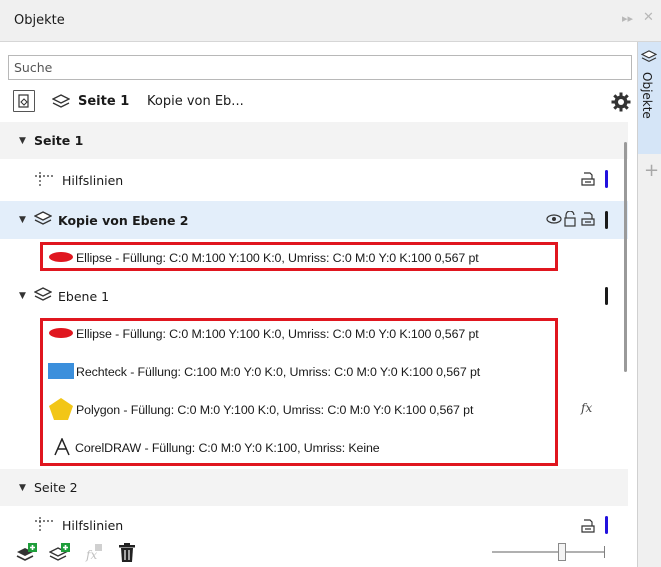 Image resolution: width=661 pixels, height=567 pixels. Describe the element at coordinates (103, 101) in the screenshot. I see `current-page-label: Seite 1` at that location.